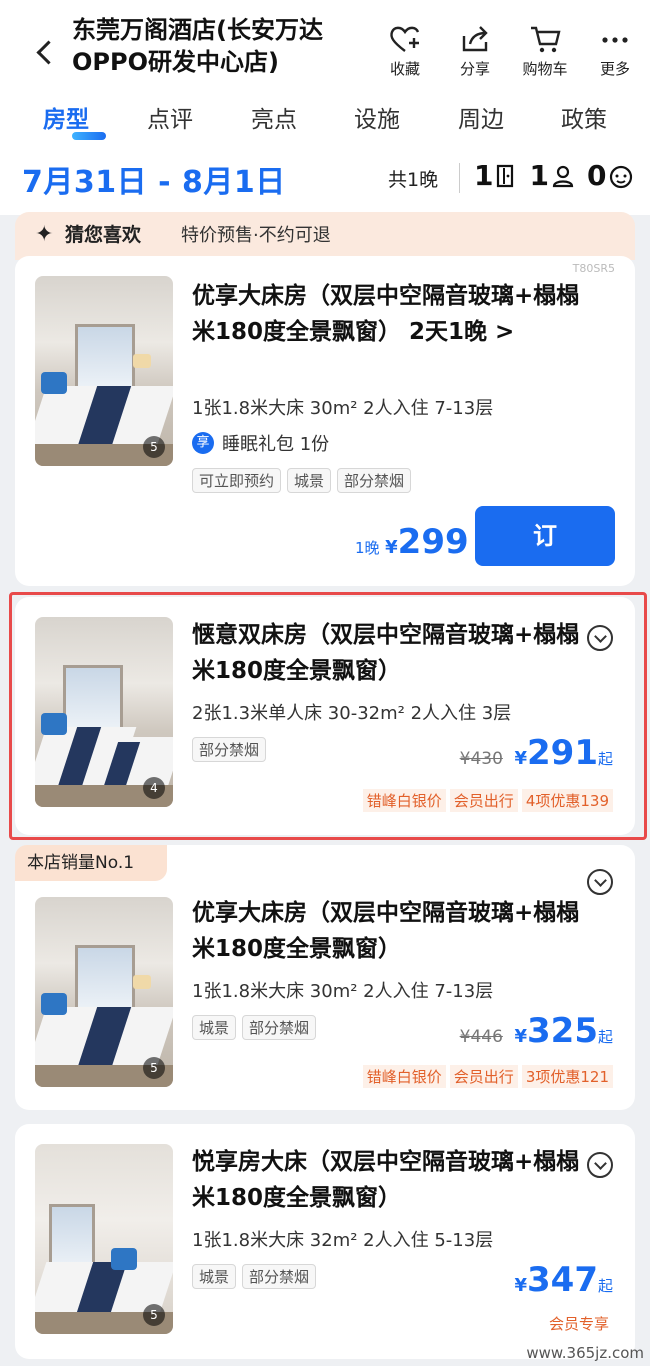 The height and width of the screenshot is (1366, 650). Describe the element at coordinates (584, 117) in the screenshot. I see `tab-policy: 政策` at that location.